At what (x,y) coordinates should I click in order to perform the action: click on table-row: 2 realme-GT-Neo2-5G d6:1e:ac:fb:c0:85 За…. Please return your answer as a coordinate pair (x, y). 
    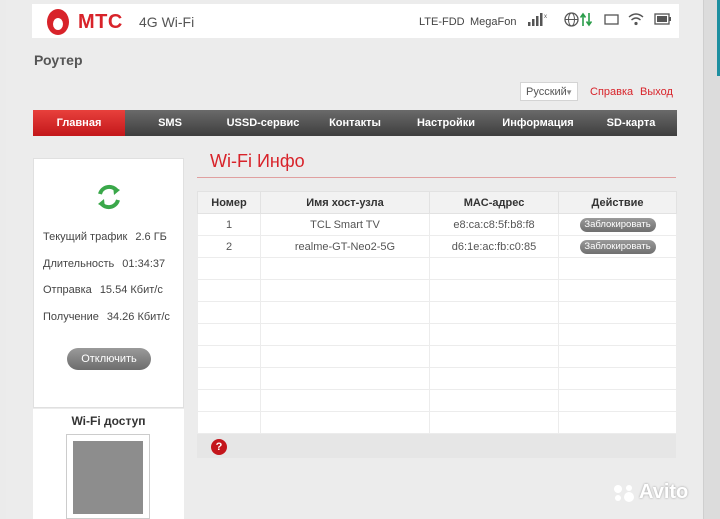
    Looking at the image, I should click on (437, 246).